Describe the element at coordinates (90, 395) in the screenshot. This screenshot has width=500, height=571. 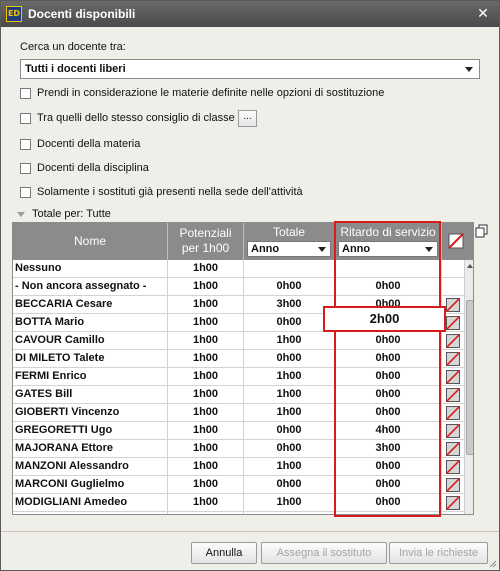
I see `cell-nome: GATES Bill` at that location.